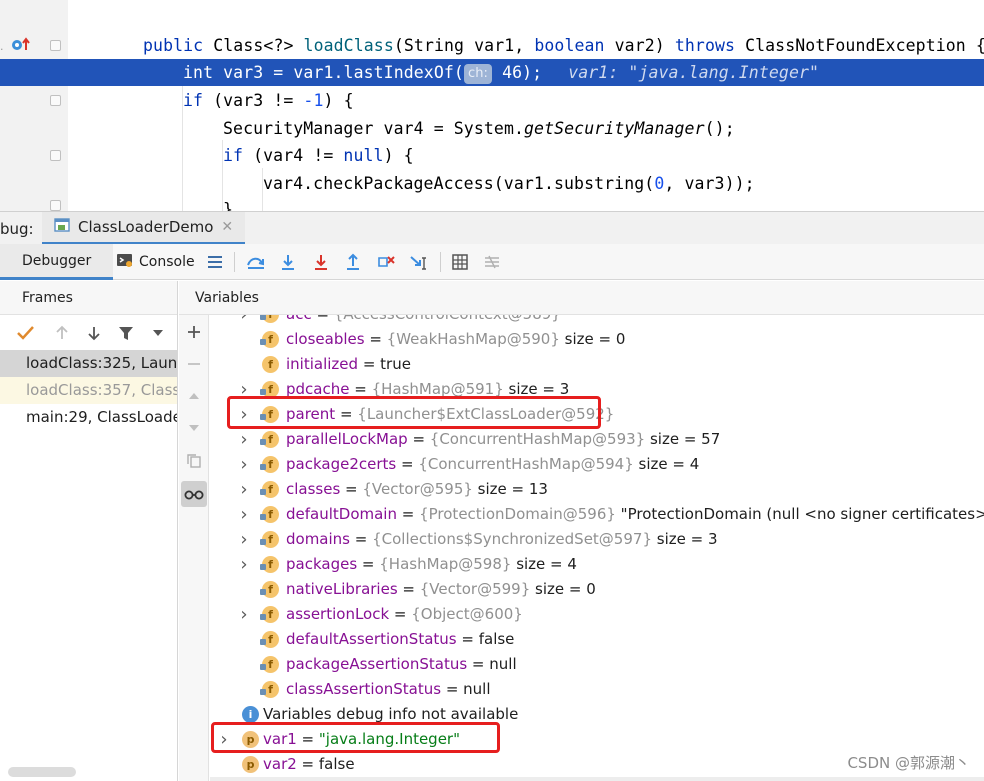 This screenshot has width=984, height=781. What do you see at coordinates (445, 564) in the screenshot?
I see `variable-reference: {HashMap@598}` at bounding box center [445, 564].